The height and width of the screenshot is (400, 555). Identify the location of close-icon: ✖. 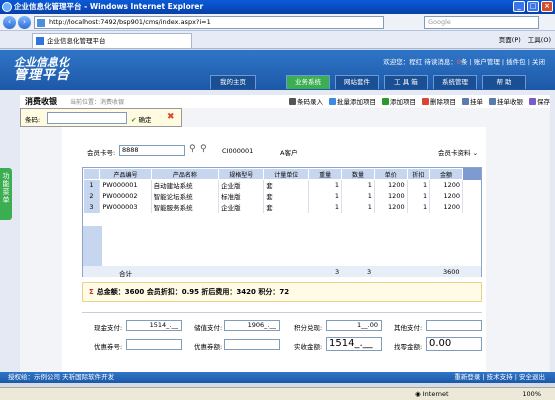
(171, 117).